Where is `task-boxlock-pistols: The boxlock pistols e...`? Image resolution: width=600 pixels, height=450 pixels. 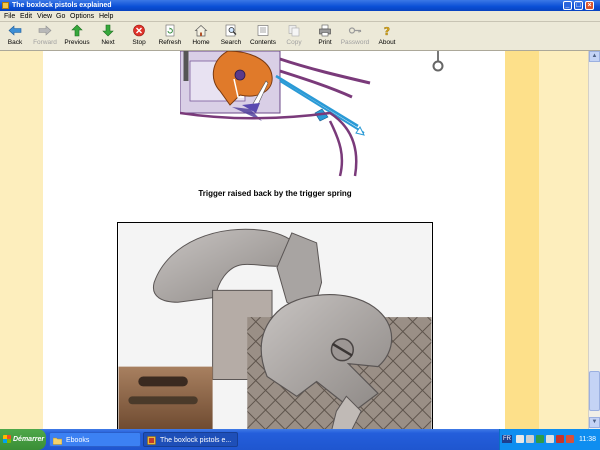
task-boxlock-pistols: The boxlock pistols e... is located at coordinates (190, 439).